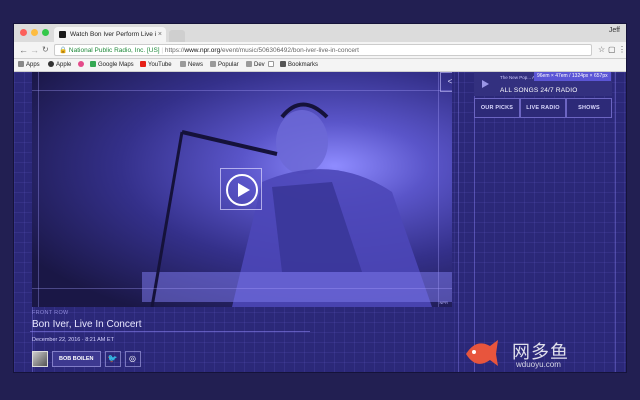 This screenshot has height=400, width=640. I want to click on tab-our-picks: OUR PICKS, so click(497, 108).